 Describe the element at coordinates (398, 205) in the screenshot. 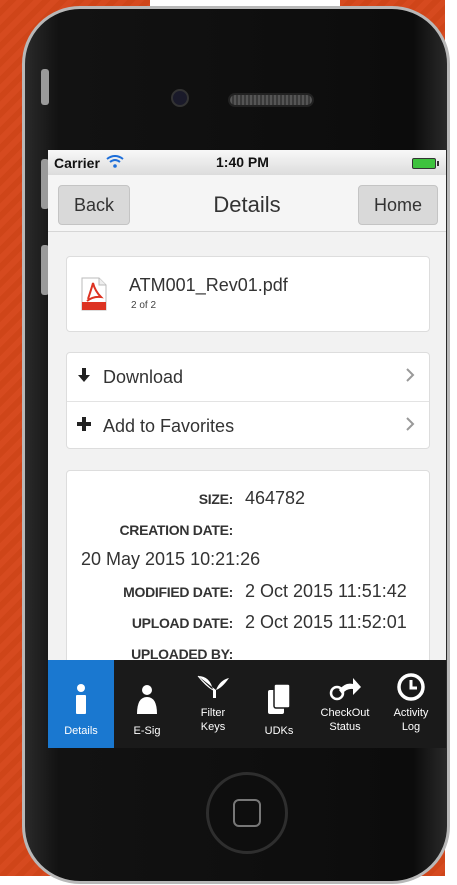

I see `home-button: Home` at that location.